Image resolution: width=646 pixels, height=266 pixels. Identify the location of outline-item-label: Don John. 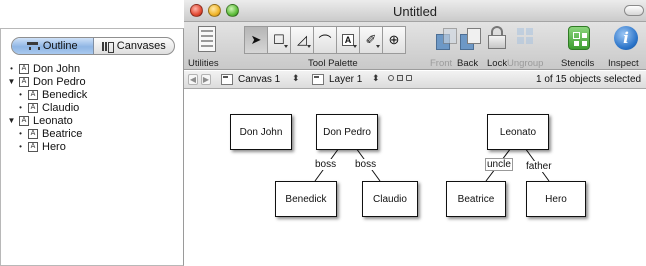
(57, 68).